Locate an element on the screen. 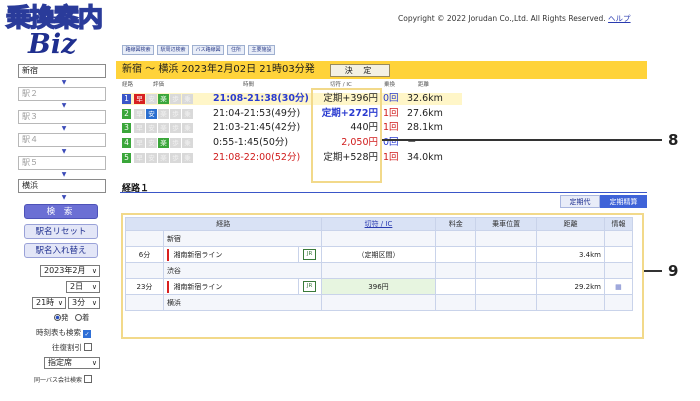 The image size is (700, 401). departure-radio is located at coordinates (57, 317).